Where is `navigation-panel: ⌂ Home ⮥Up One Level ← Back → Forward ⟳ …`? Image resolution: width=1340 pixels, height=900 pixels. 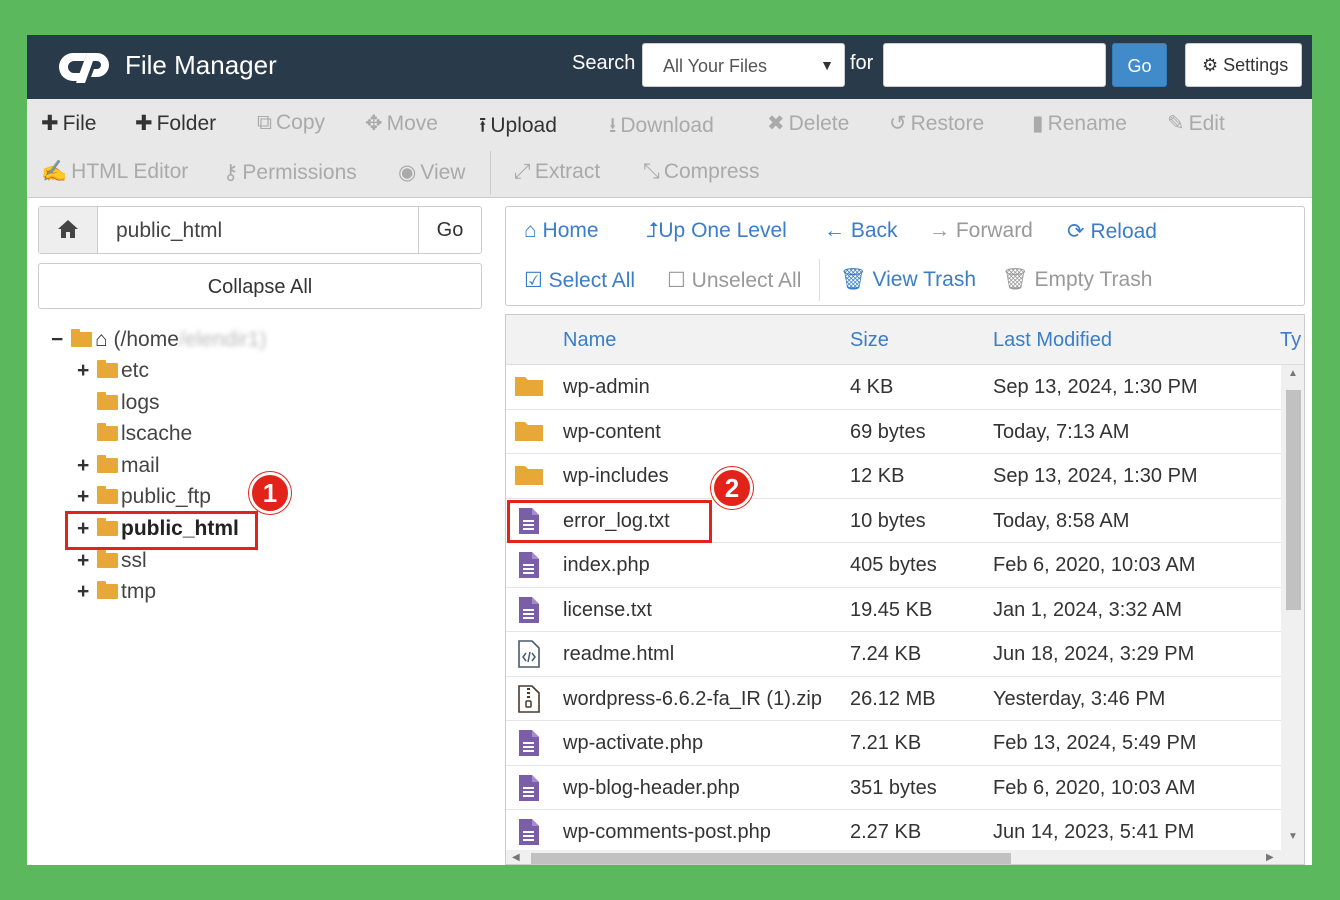
navigation-panel: ⌂ Home ⮥Up One Level ← Back → Forward ⟳ … is located at coordinates (905, 256).